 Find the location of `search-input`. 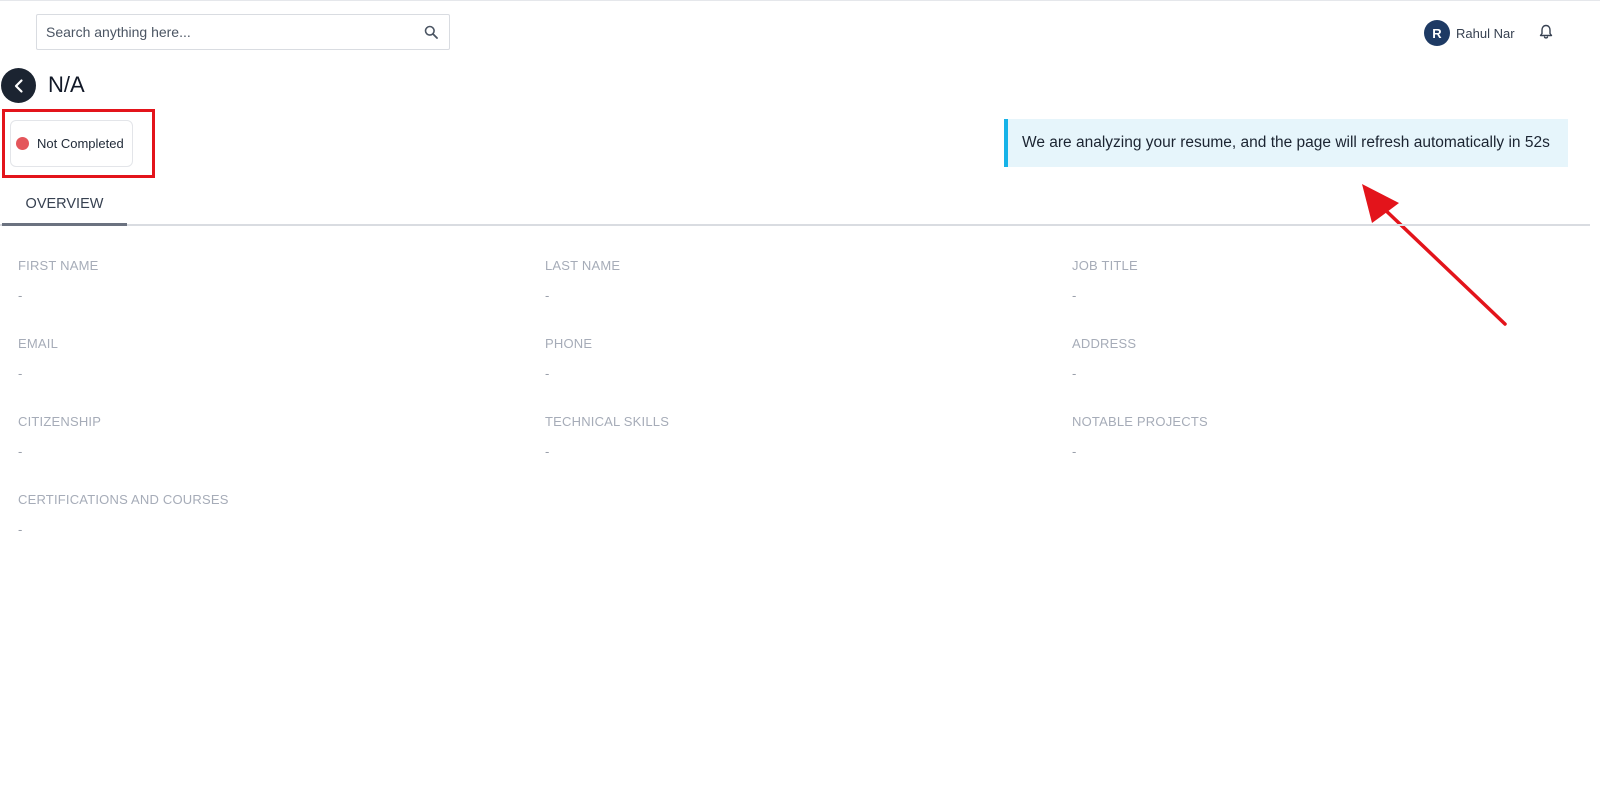

search-input is located at coordinates (234, 32).